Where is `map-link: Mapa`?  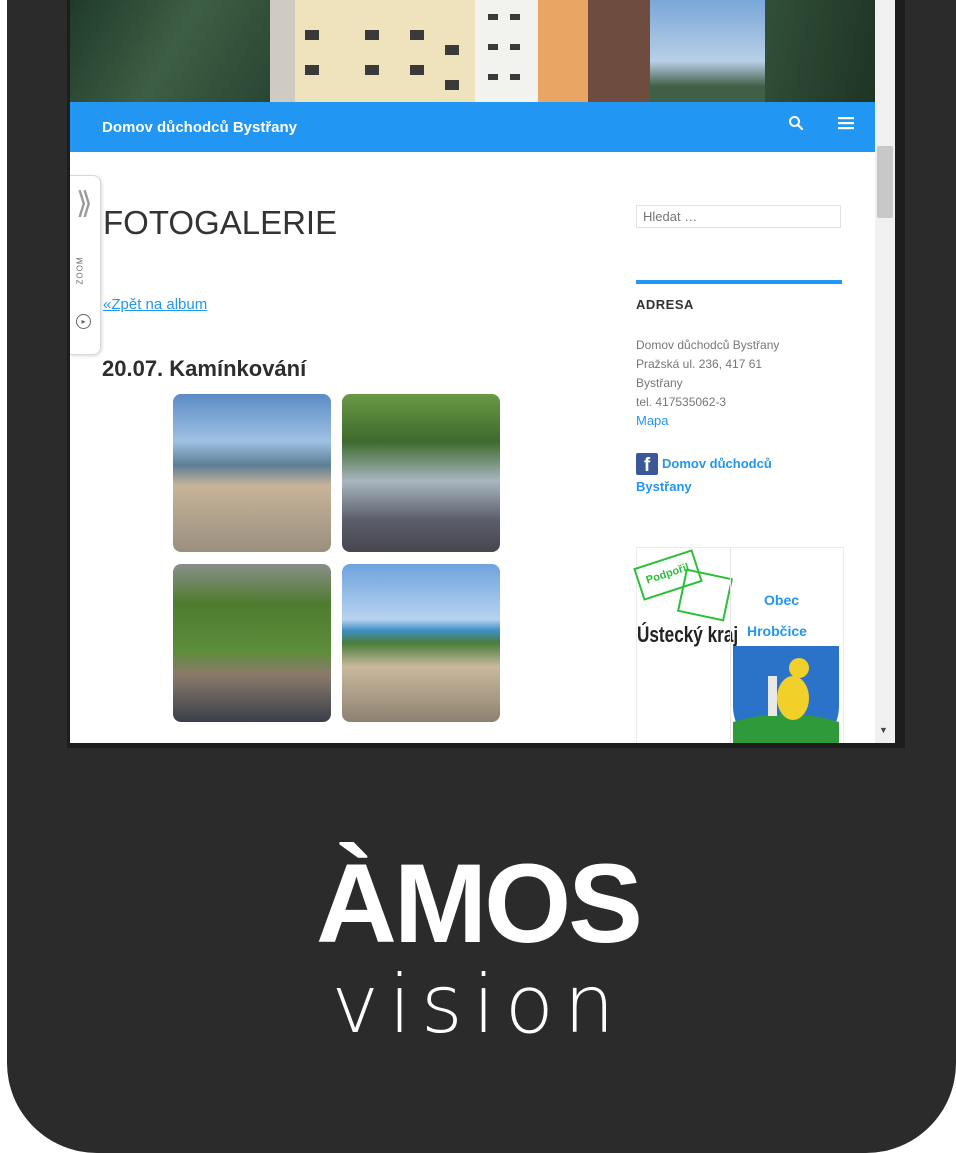
map-link: Mapa is located at coordinates (652, 420).